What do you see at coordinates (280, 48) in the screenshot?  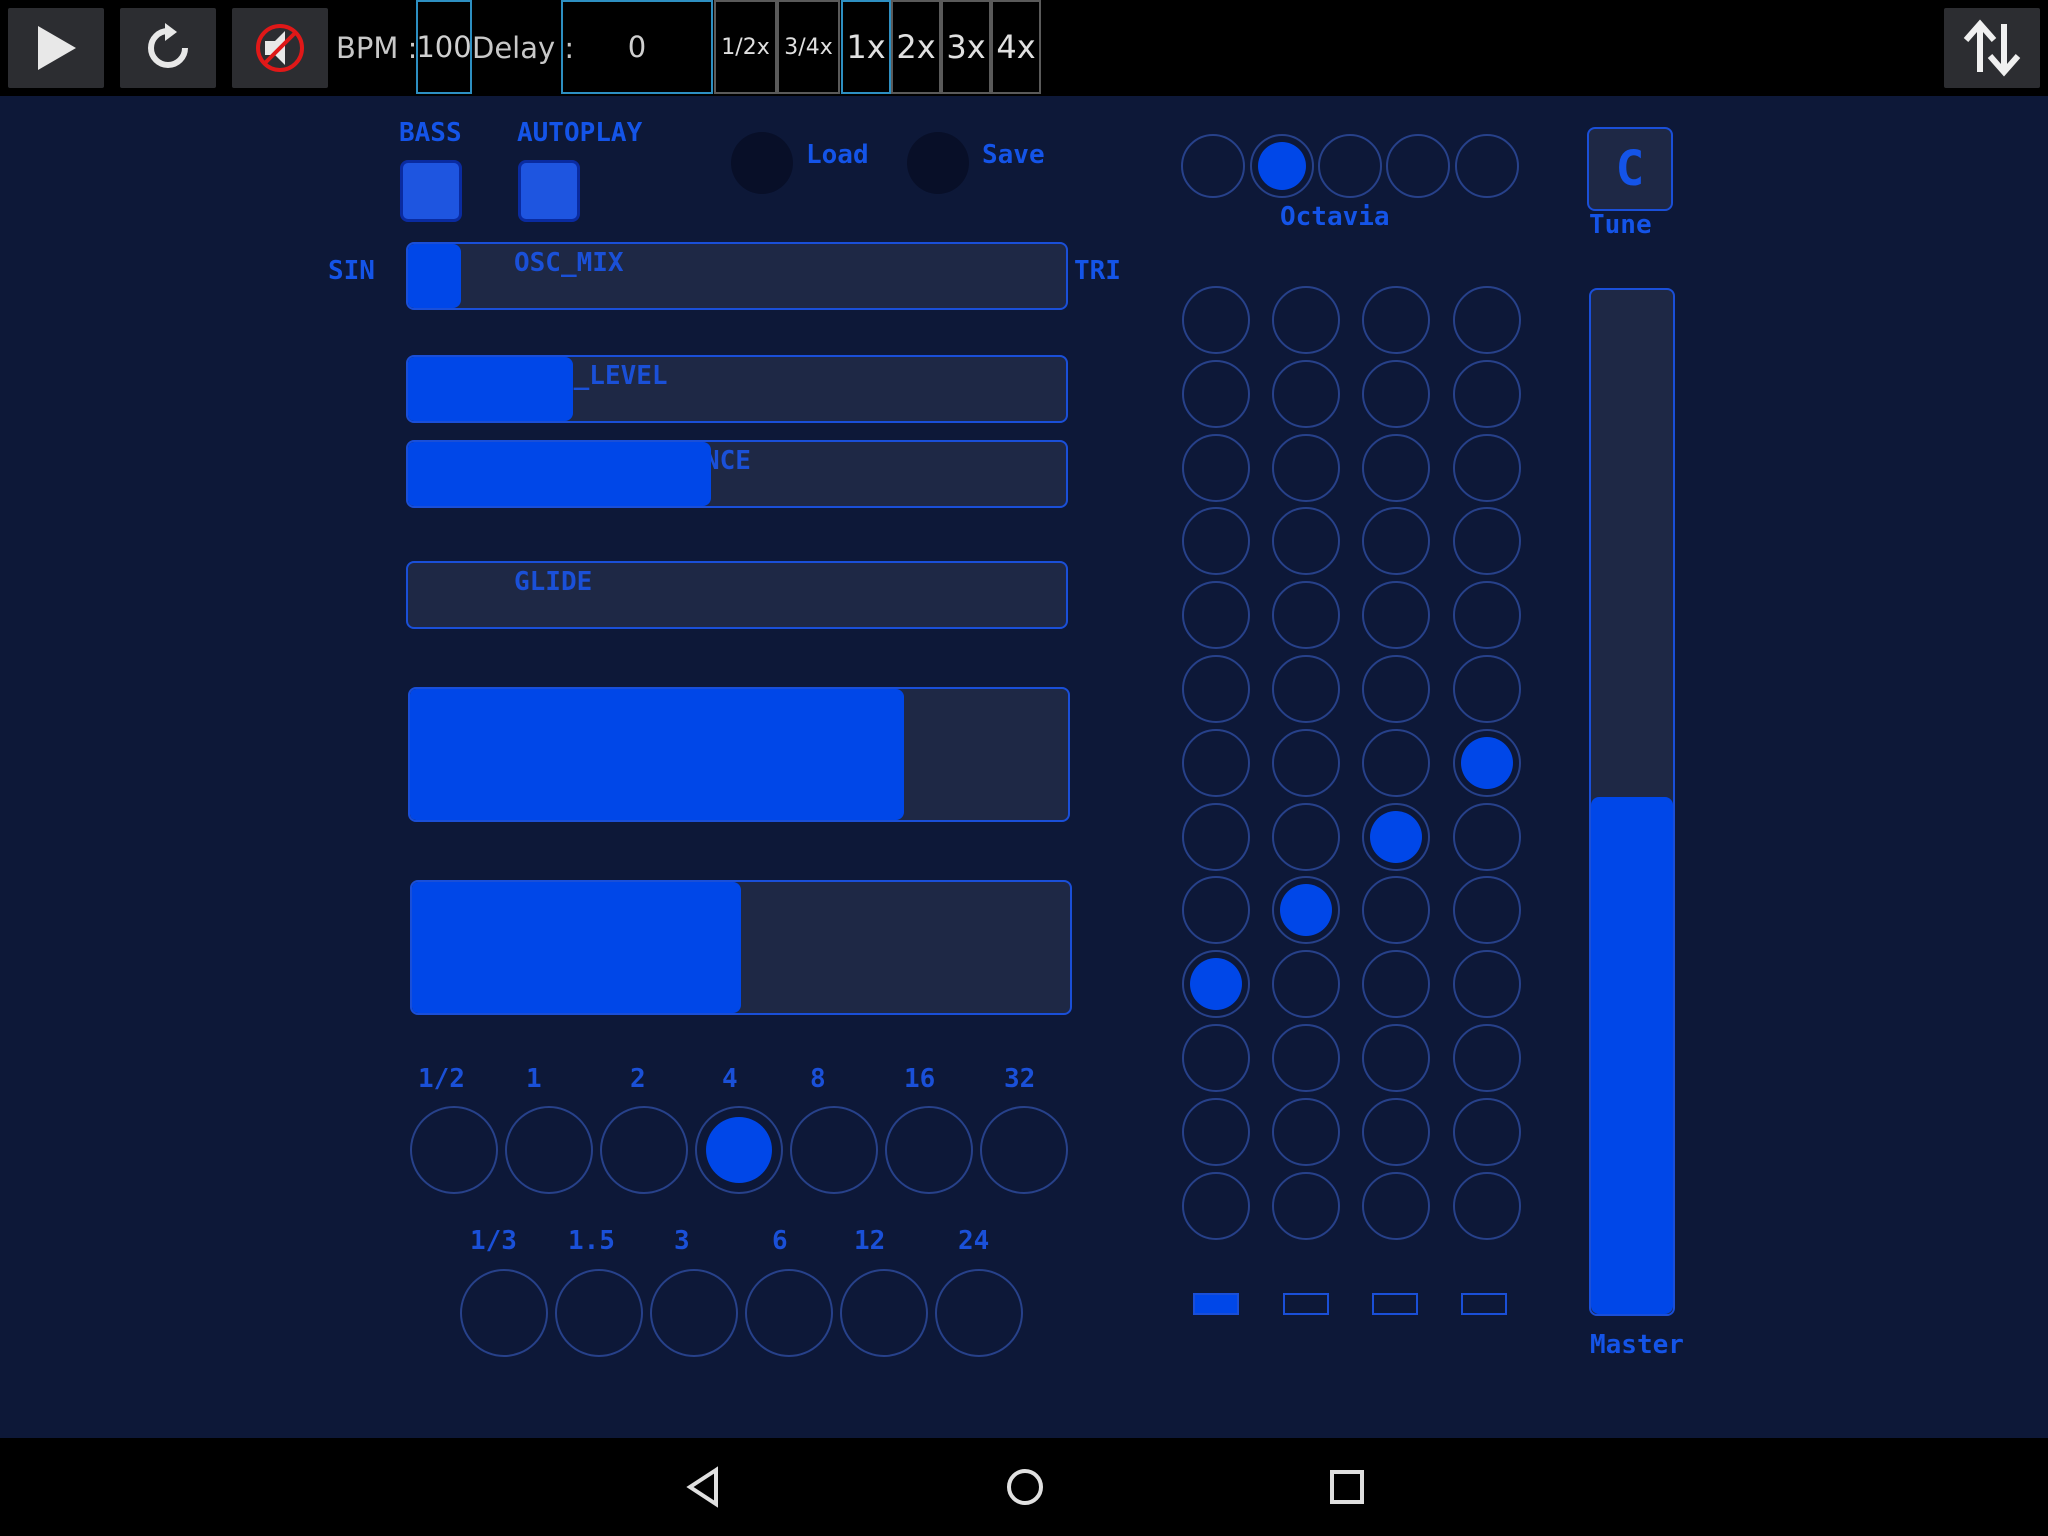 I see `mute-button` at bounding box center [280, 48].